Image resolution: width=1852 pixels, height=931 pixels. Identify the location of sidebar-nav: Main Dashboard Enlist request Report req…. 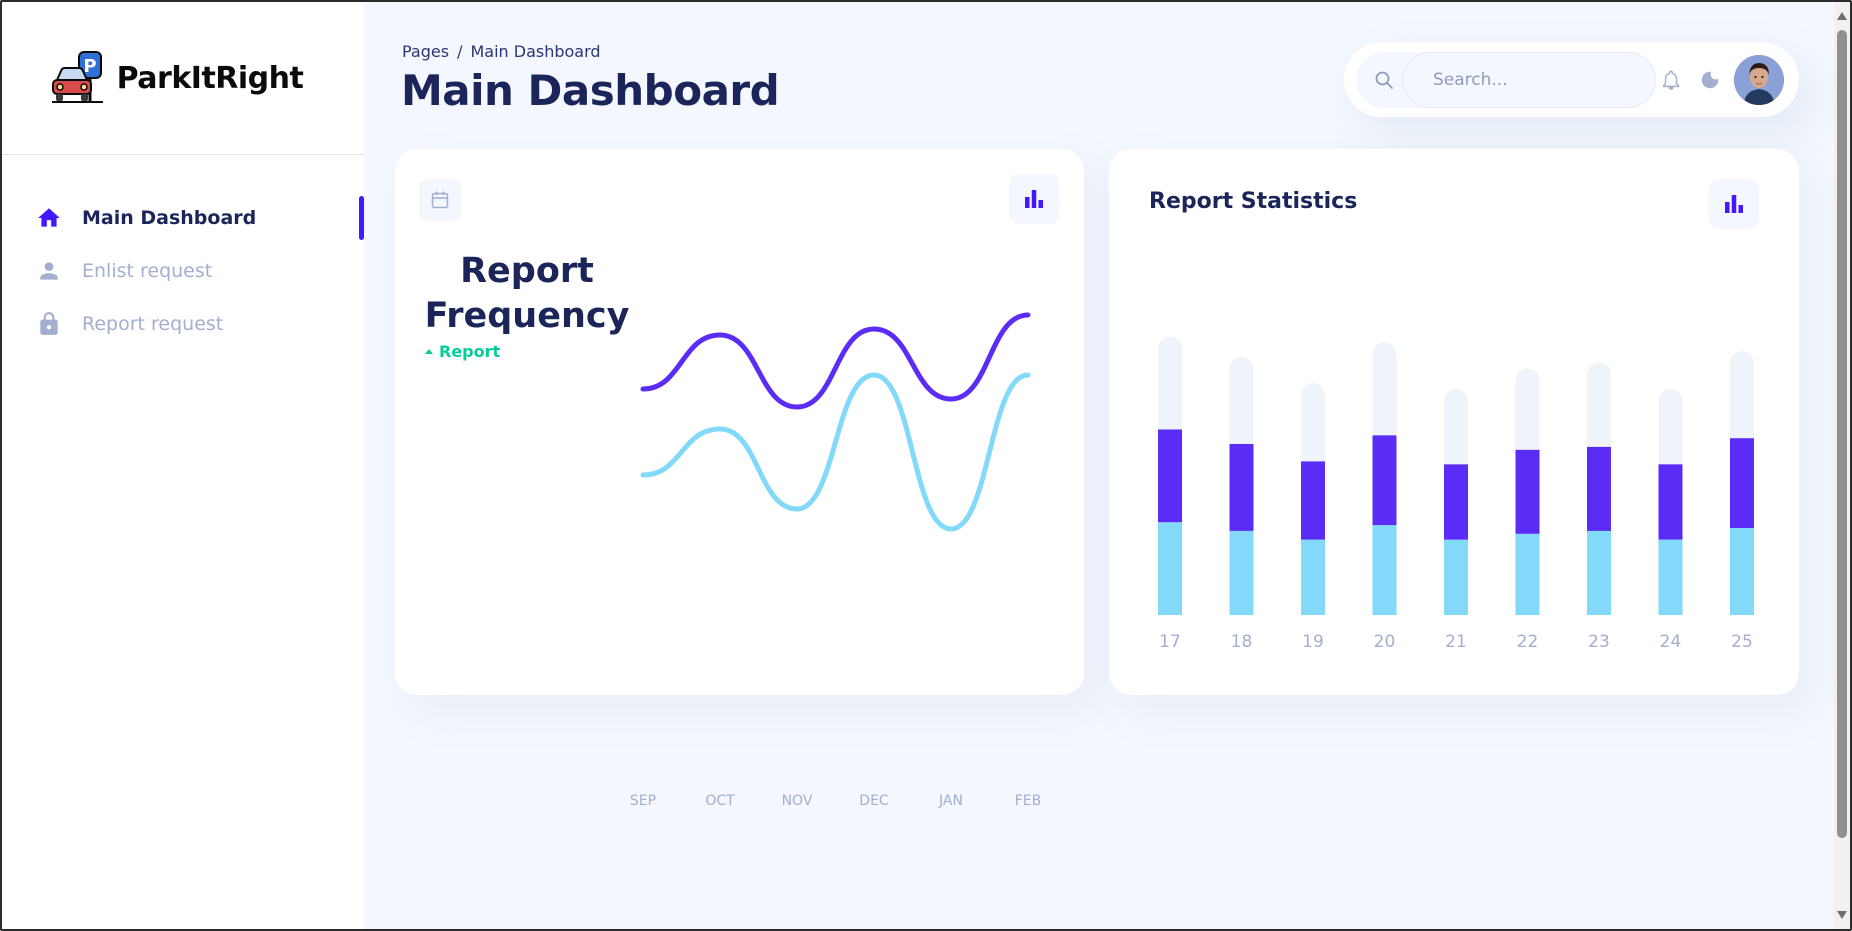
(183, 270).